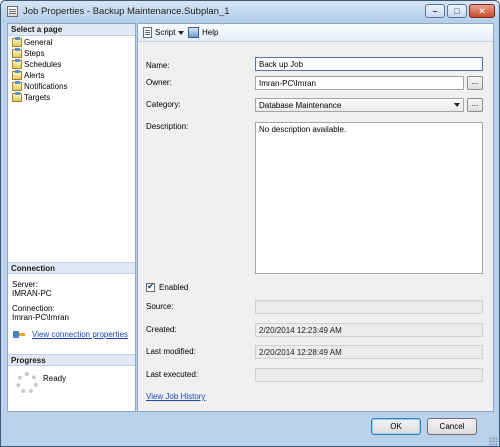 This screenshot has width=500, height=447. I want to click on created-value: 2/20/2014 12:23:49 AM, so click(369, 330).